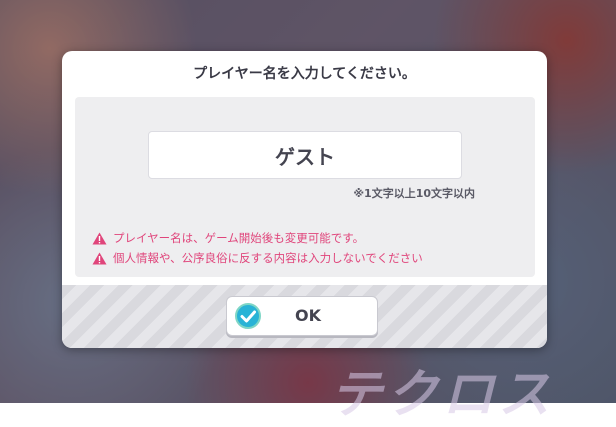 The image size is (616, 427). I want to click on ok-button-label: OK, so click(308, 315).